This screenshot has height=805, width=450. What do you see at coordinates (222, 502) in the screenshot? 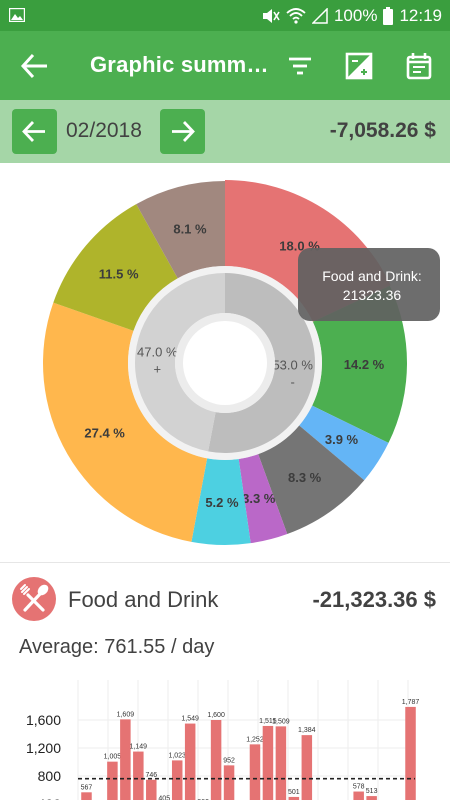
I see `pie-slice-label: 5.2 %` at bounding box center [222, 502].